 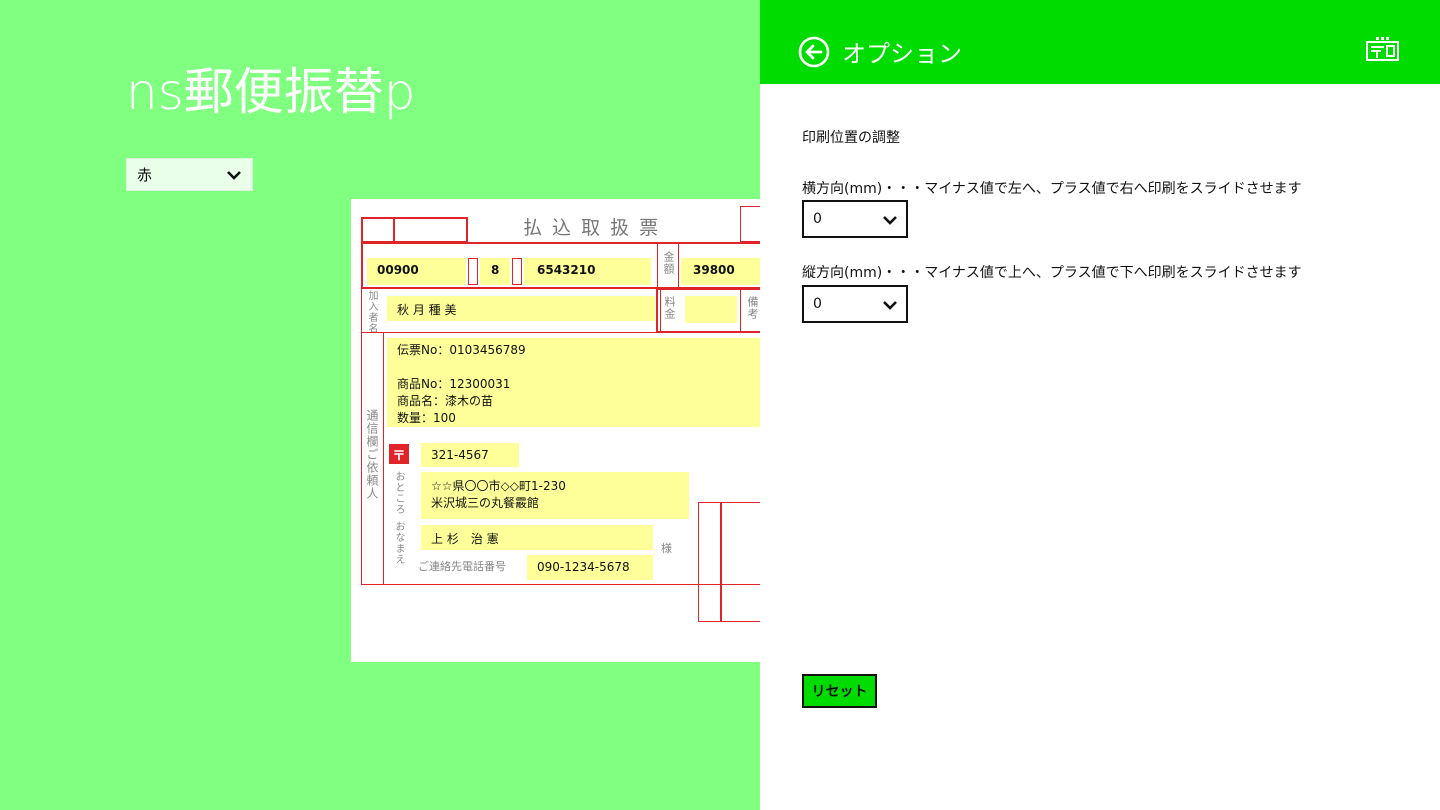 I want to click on vertical-offset-label: 縦方向(mm)・・・マイナス値で上へ、プラス値で下へ印刷をスライドさせます, so click(x=1052, y=273).